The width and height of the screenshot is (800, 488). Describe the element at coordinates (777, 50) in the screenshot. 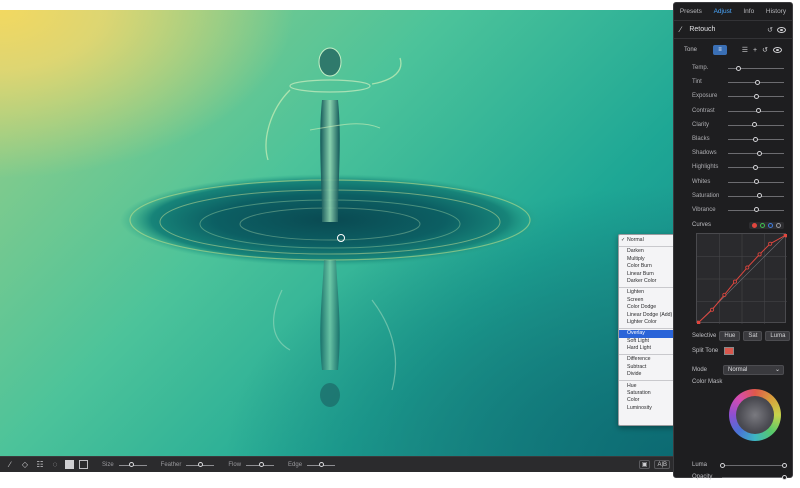

I see `tone-visibility-eye-icon` at that location.